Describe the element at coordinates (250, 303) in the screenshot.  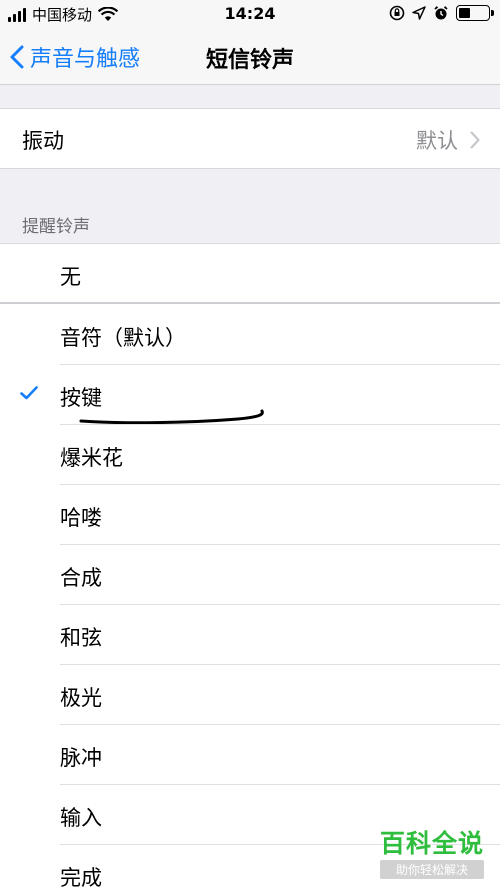
I see `divider` at that location.